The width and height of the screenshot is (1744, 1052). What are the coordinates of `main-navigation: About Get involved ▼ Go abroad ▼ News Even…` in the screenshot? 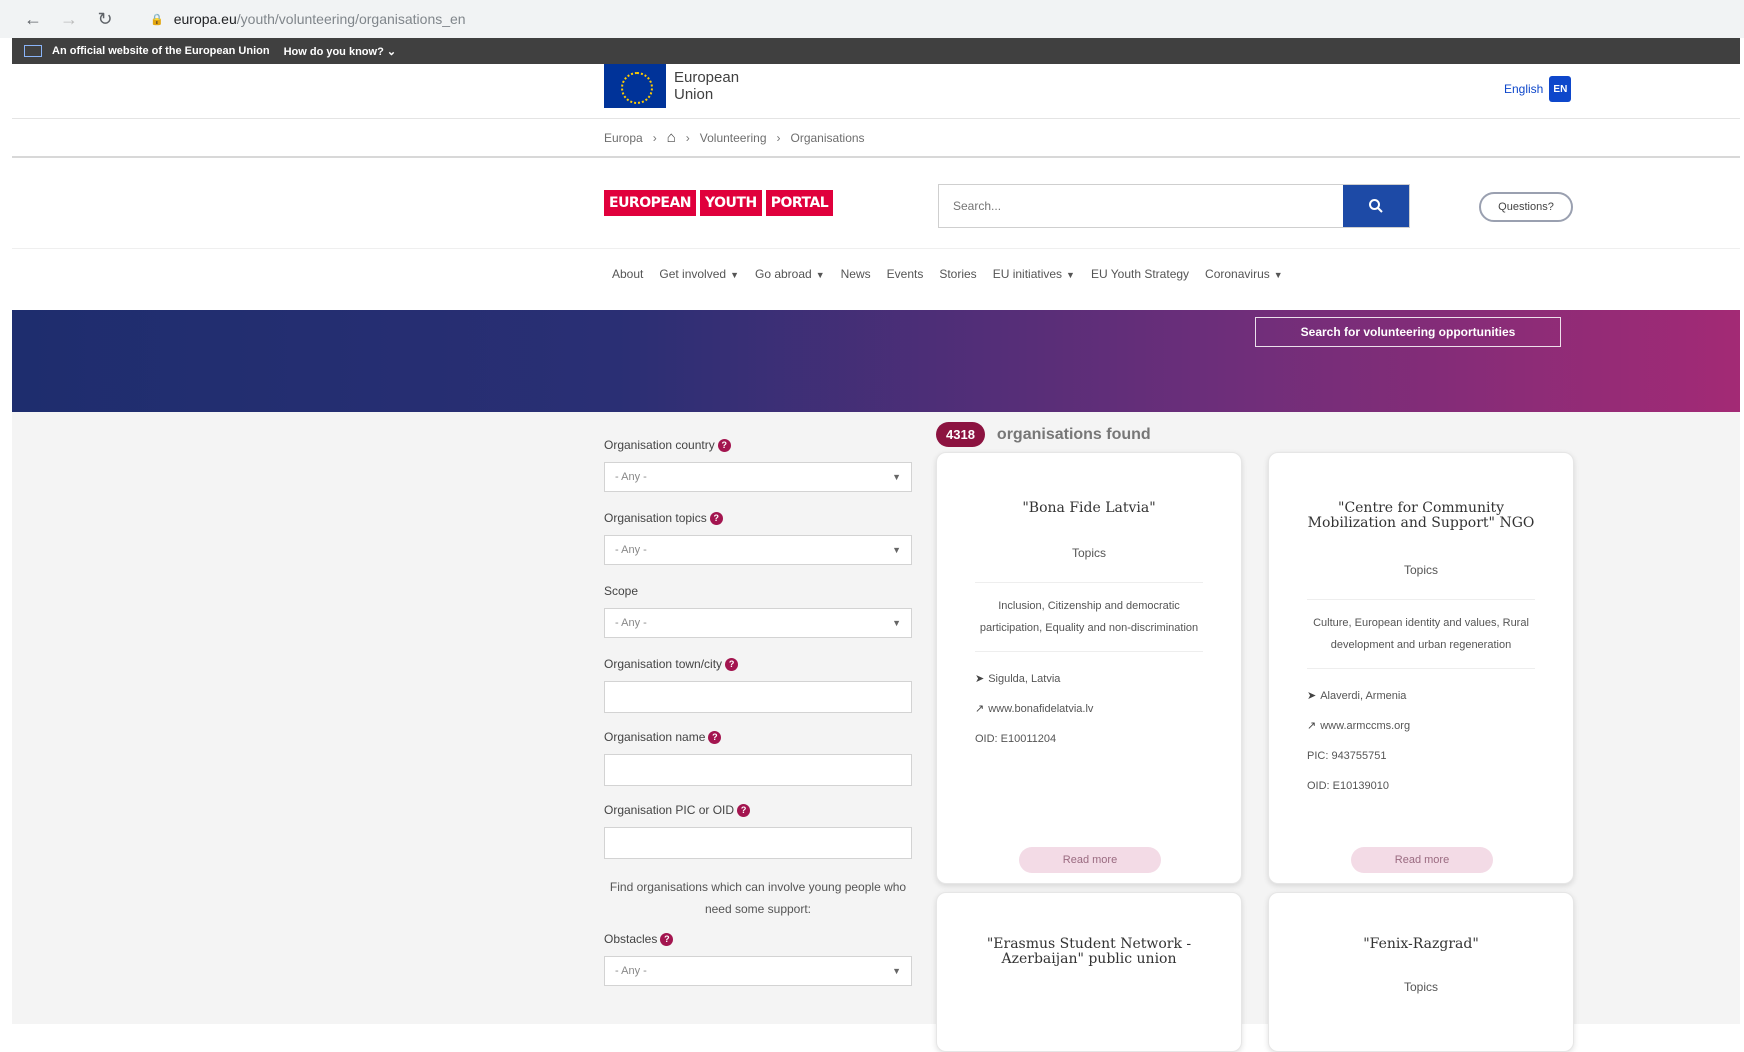 It's located at (876, 273).